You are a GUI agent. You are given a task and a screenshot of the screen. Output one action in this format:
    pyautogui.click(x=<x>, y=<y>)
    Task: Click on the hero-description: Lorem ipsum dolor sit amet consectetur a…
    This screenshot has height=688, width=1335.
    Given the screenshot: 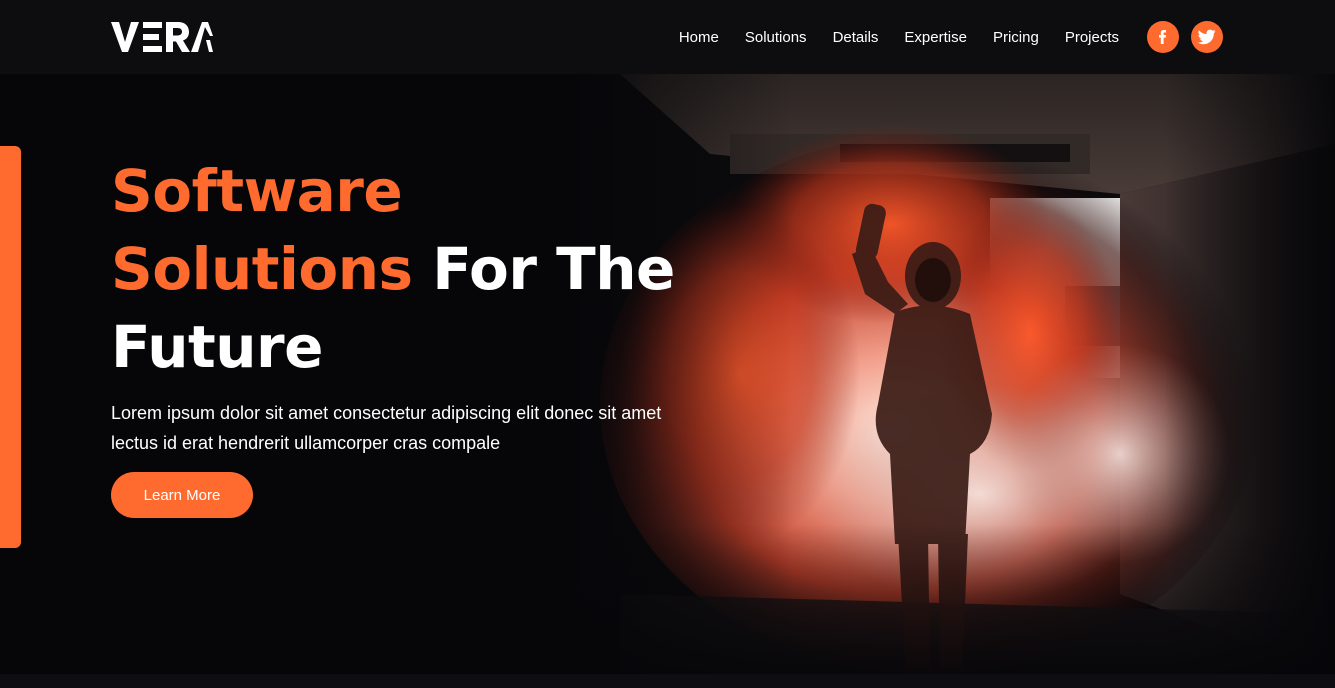 What is the action you would take?
    pyautogui.click(x=386, y=428)
    